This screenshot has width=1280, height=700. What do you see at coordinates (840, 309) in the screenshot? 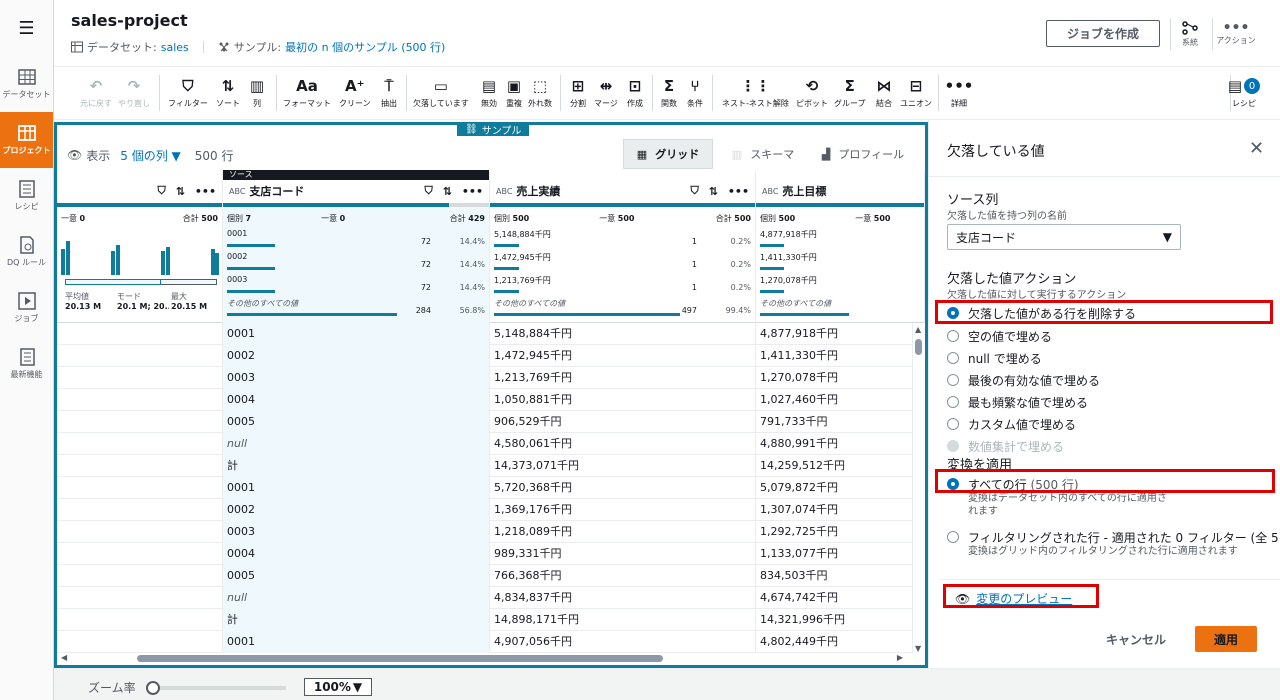
I see `value-frequency-row: その他のすべての値` at bounding box center [840, 309].